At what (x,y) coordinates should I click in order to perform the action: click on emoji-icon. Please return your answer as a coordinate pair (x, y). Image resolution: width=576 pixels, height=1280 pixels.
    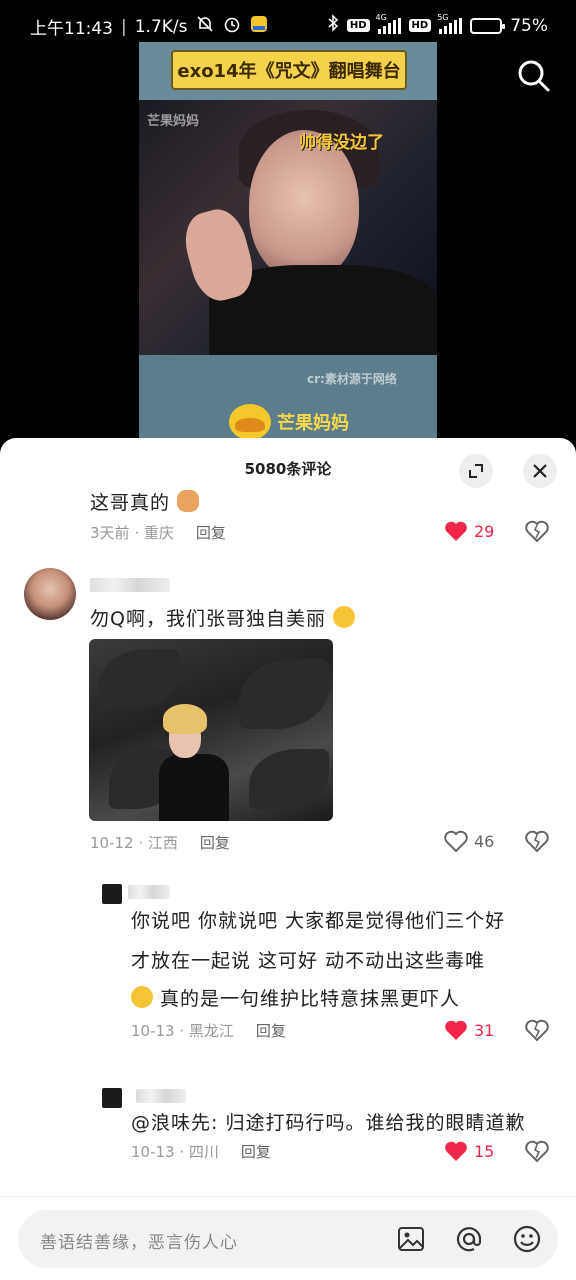
    Looking at the image, I should click on (527, 1239).